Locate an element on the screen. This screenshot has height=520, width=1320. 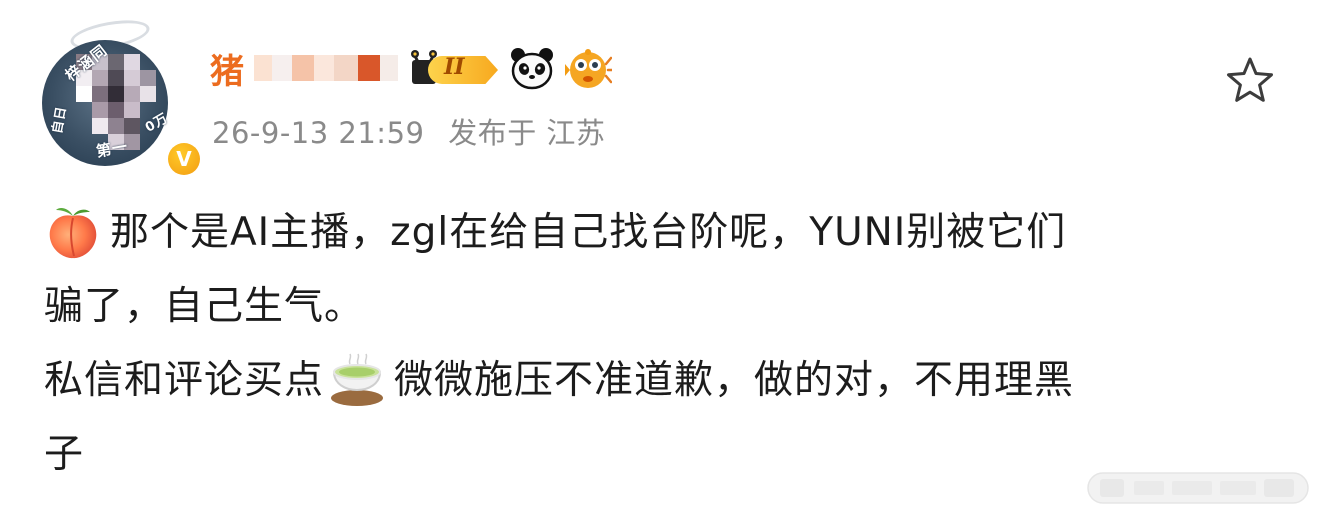
favorite-button is located at coordinates (1250, 80).